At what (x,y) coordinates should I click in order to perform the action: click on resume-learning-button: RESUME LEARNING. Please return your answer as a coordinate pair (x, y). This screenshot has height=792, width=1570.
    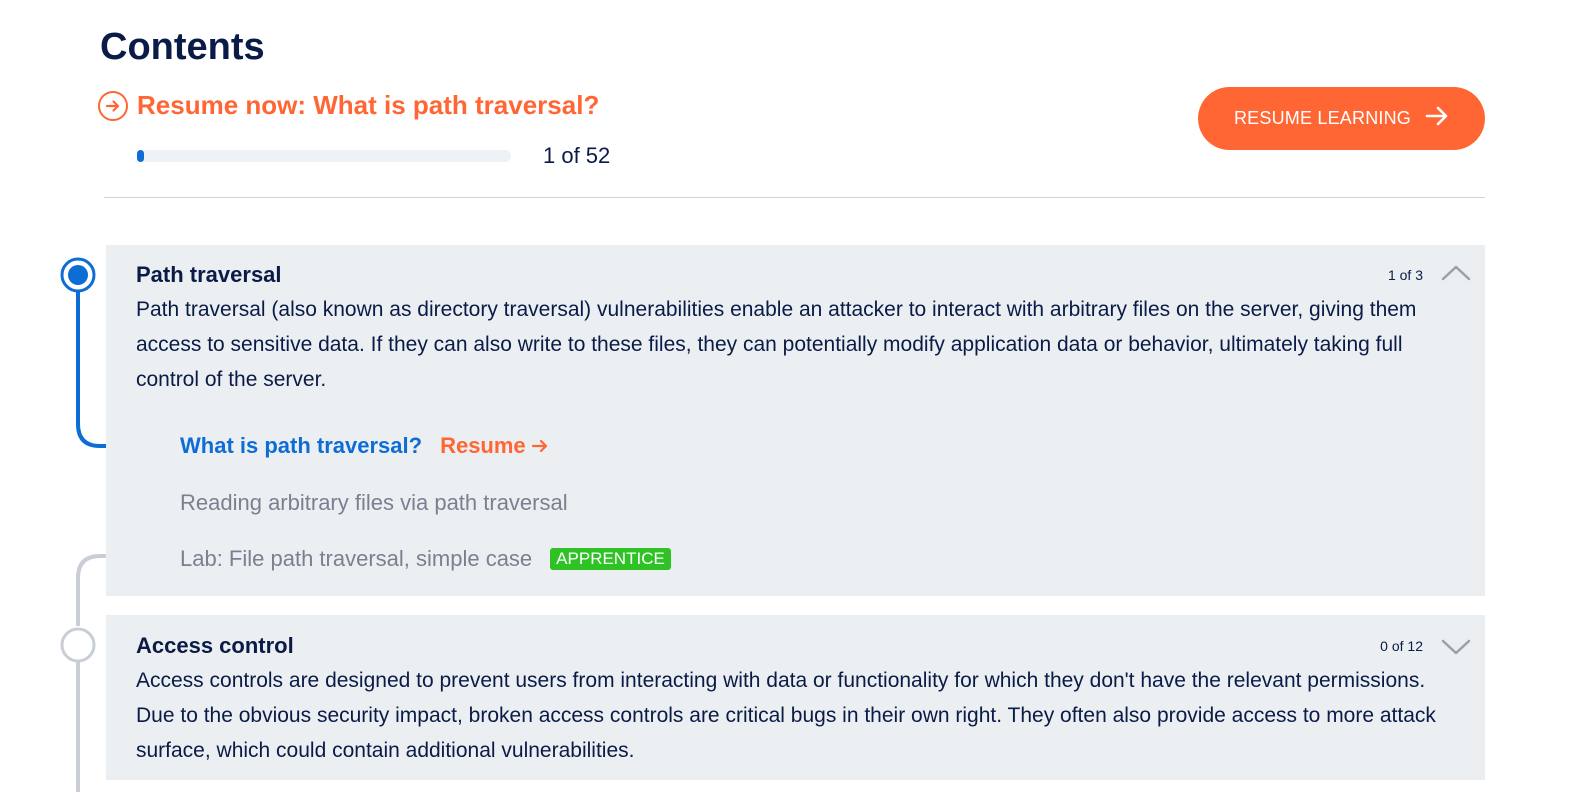
    Looking at the image, I should click on (1341, 118).